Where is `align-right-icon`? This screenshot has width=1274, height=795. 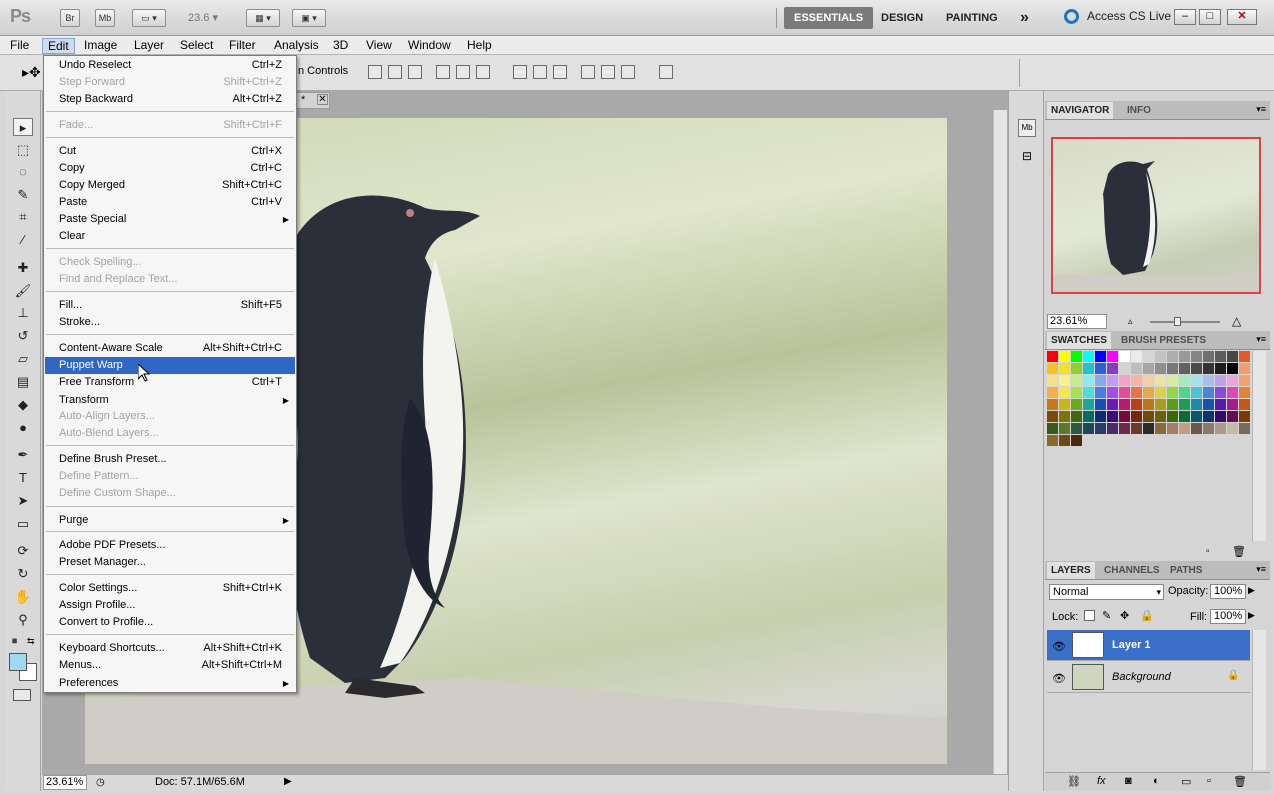 align-right-icon is located at coordinates (483, 72).